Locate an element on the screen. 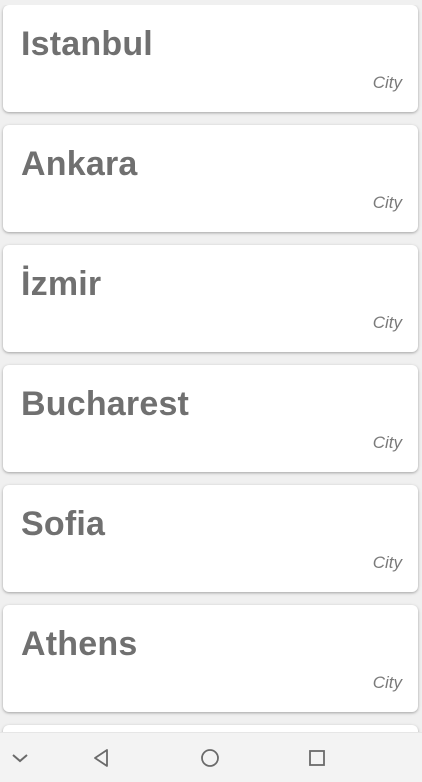 This screenshot has width=422, height=782. city-name: Ankara is located at coordinates (79, 164).